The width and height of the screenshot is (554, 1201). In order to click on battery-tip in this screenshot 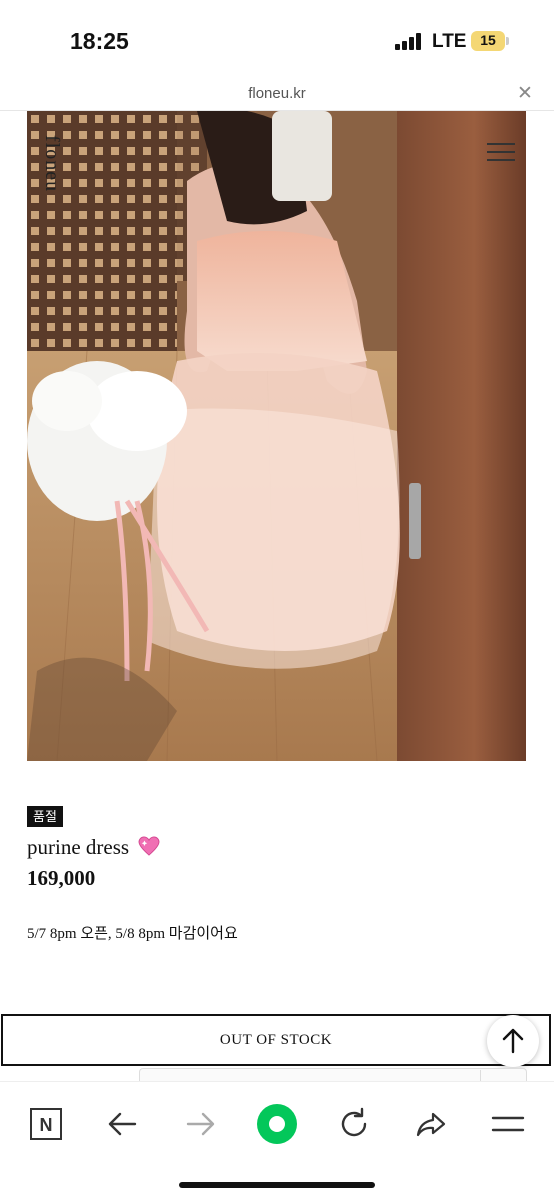, I will do `click(507, 41)`.